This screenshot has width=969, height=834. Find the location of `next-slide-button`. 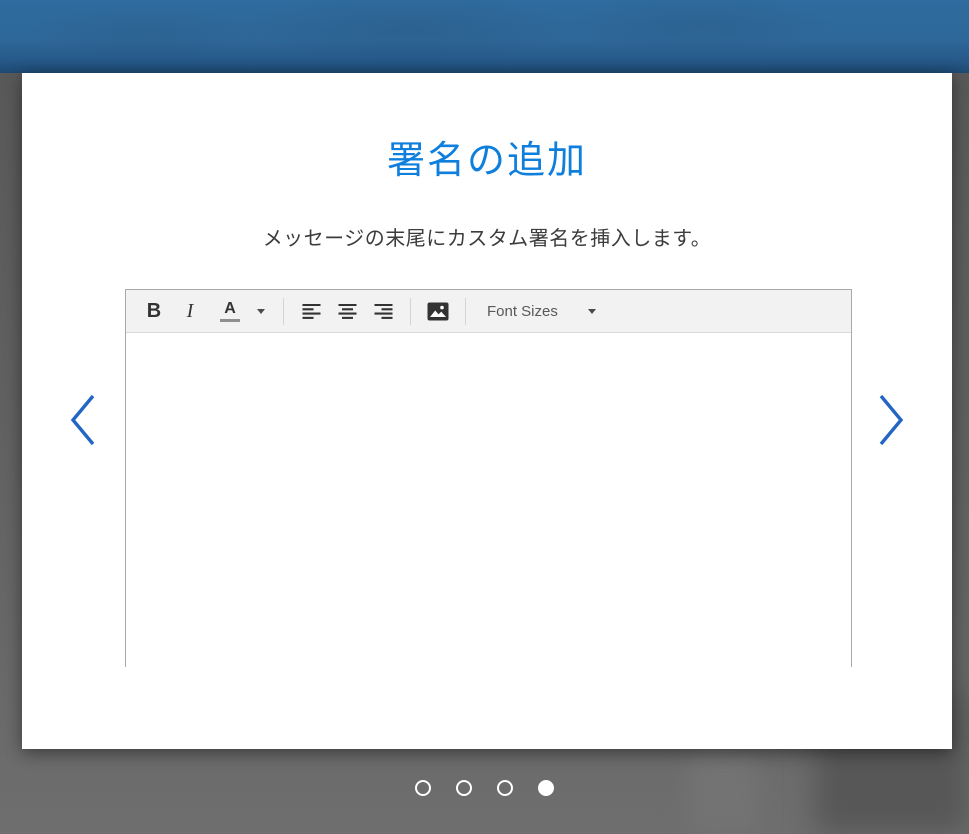

next-slide-button is located at coordinates (891, 420).